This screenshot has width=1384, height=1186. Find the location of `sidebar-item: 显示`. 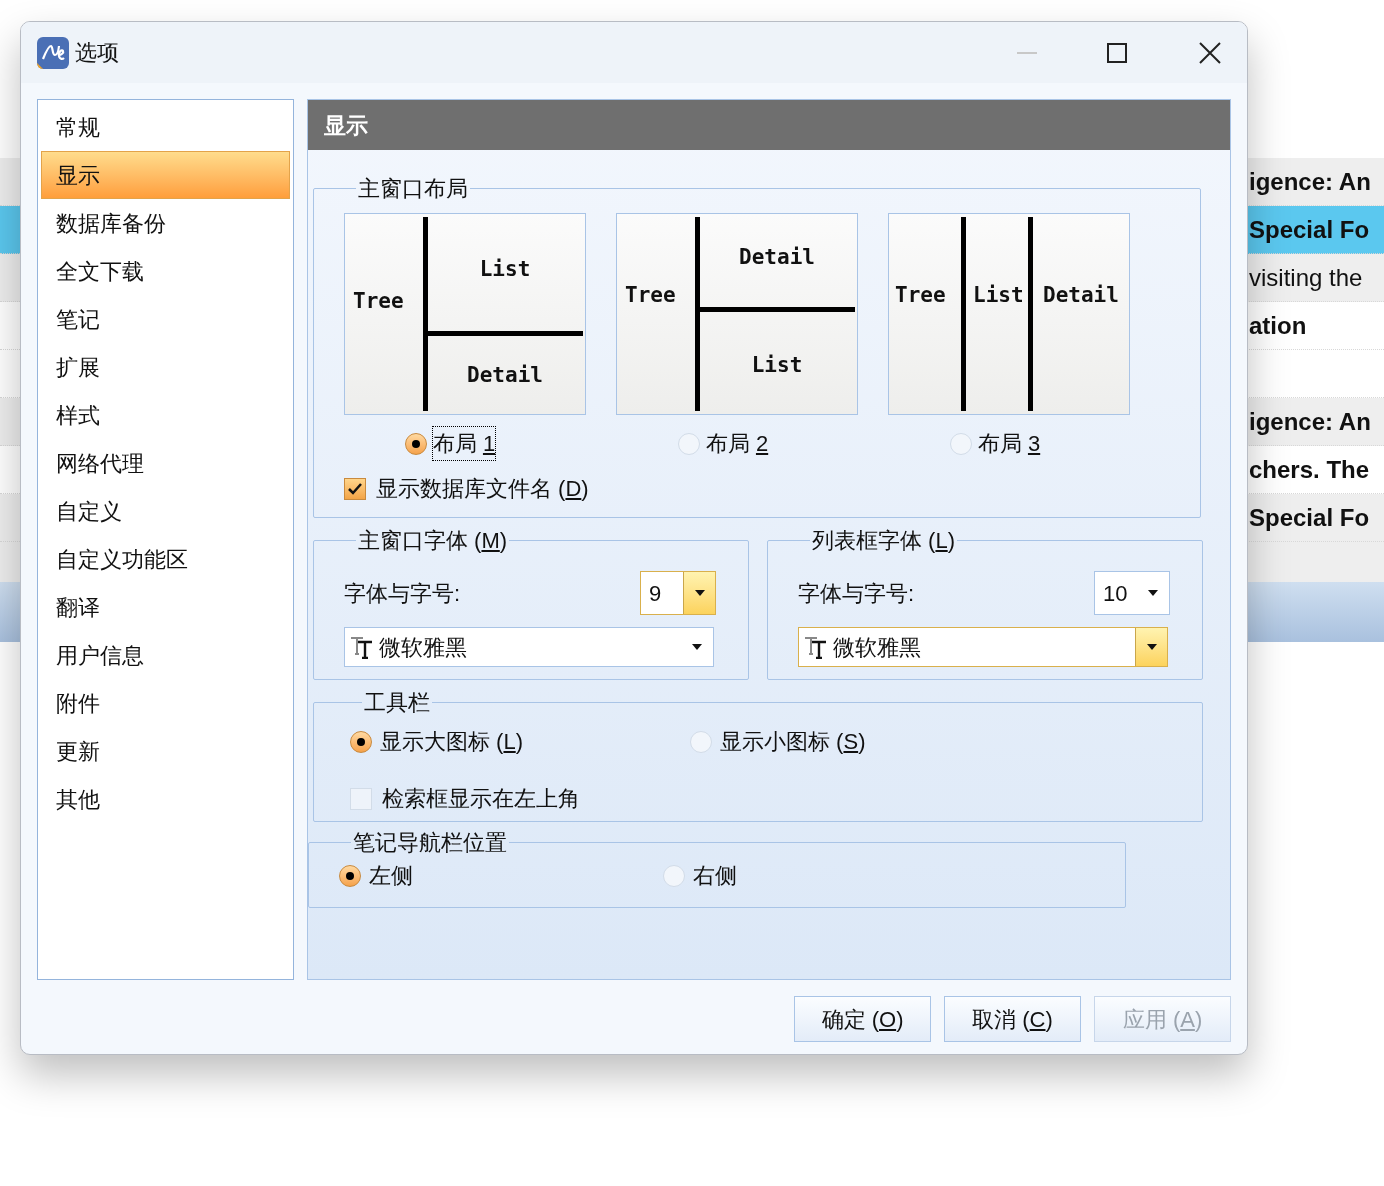

sidebar-item: 显示 is located at coordinates (165, 175).